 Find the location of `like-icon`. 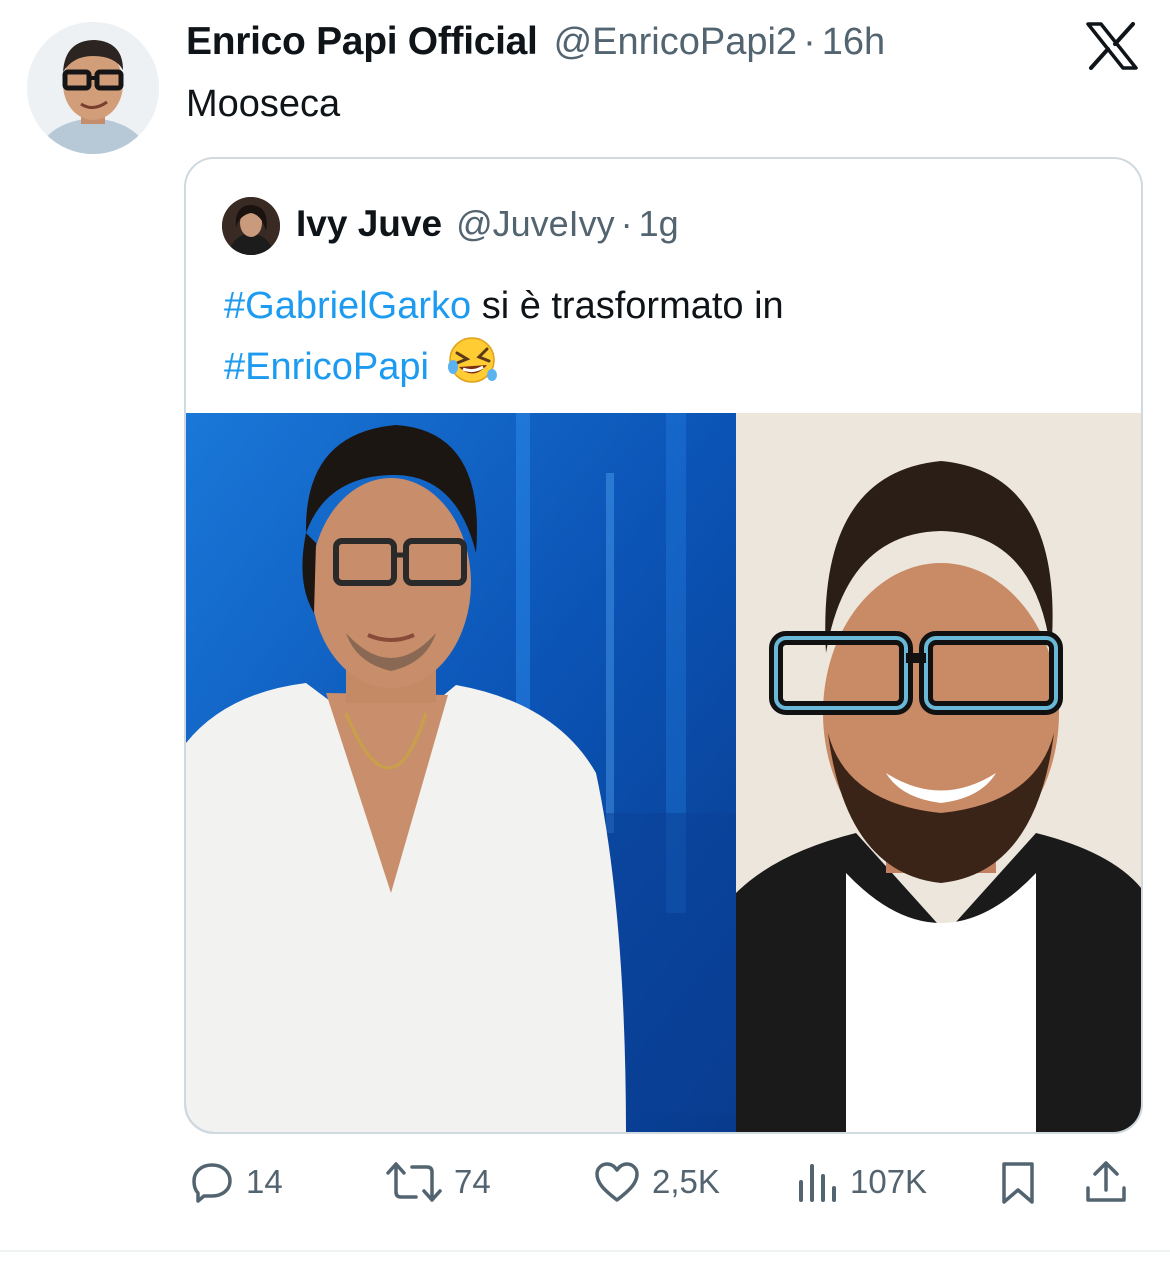

like-icon is located at coordinates (617, 1182).